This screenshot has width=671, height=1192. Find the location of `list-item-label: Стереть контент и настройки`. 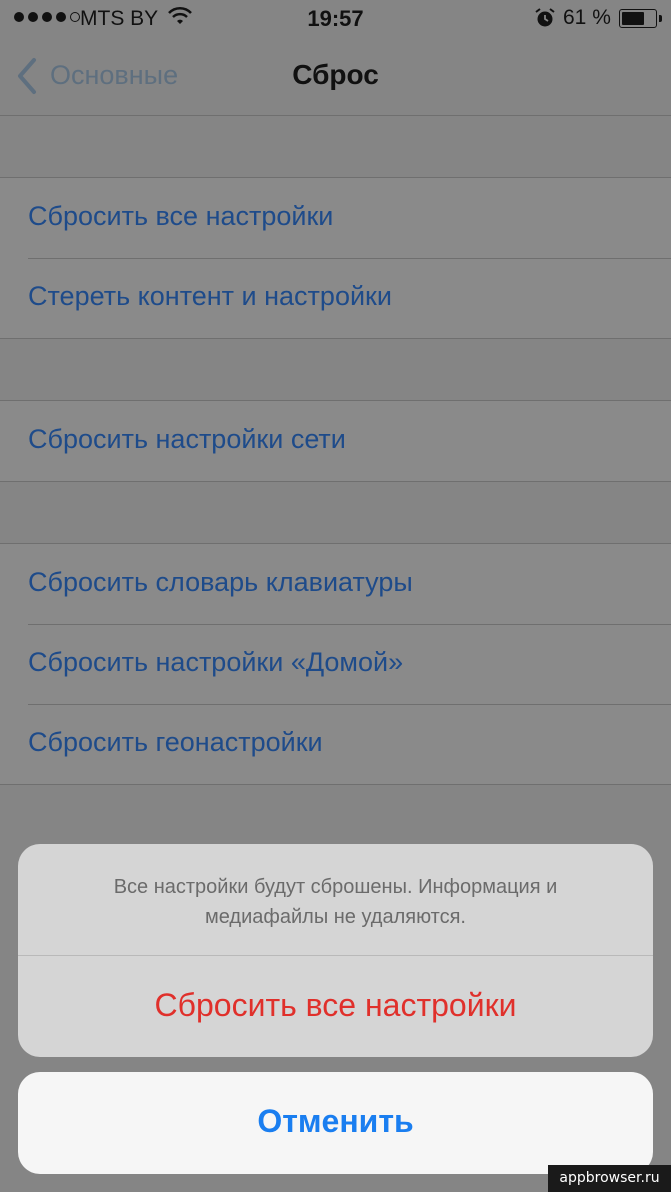

list-item-label: Стереть контент и настройки is located at coordinates (210, 296).